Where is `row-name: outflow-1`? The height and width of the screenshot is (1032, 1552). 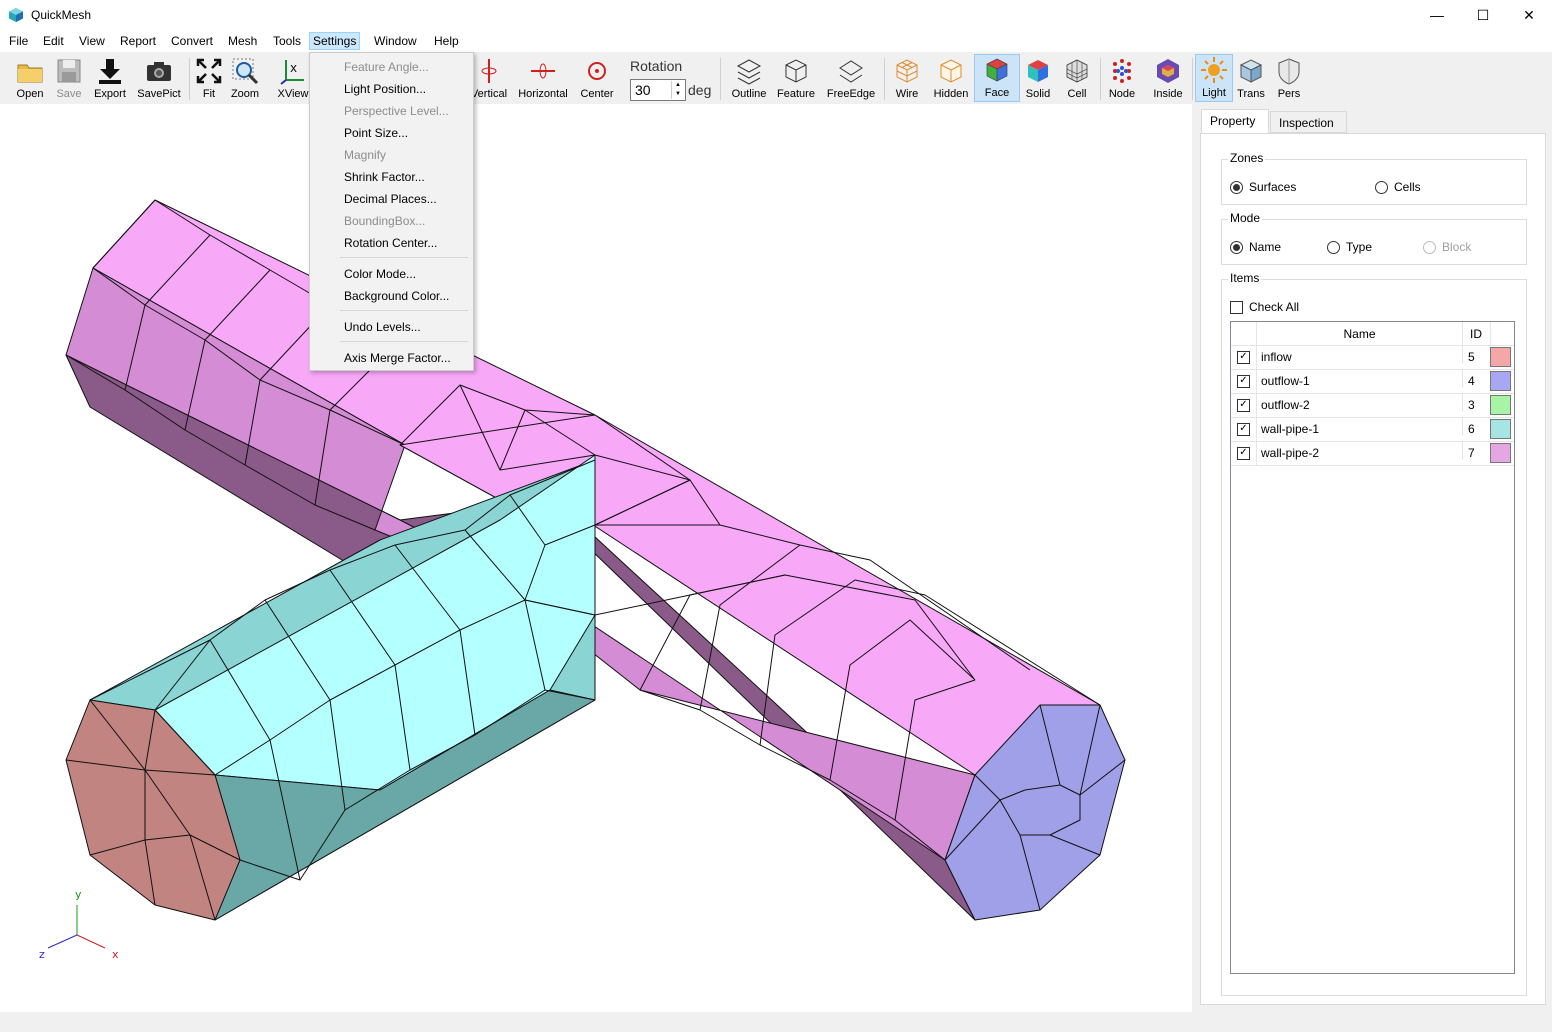
row-name: outflow-1 is located at coordinates (1285, 381).